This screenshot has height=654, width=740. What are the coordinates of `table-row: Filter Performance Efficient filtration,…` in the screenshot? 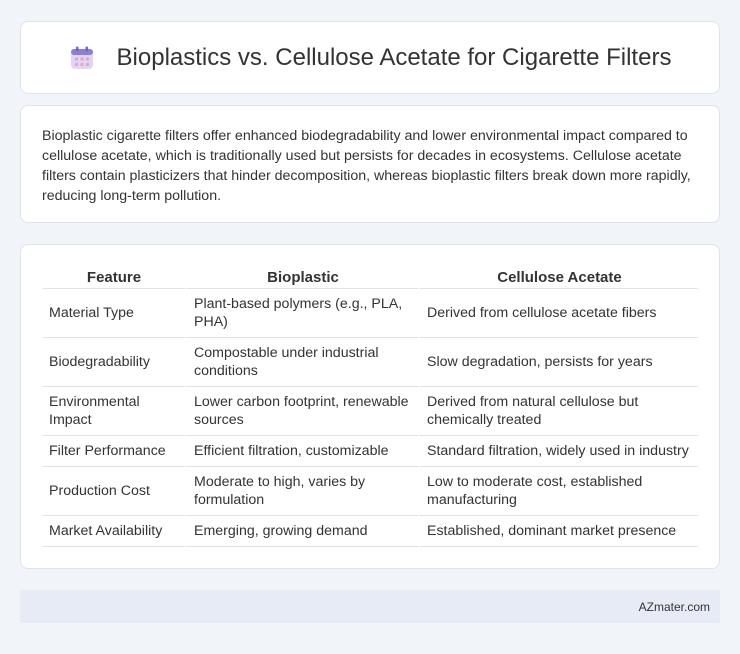 It's located at (370, 451).